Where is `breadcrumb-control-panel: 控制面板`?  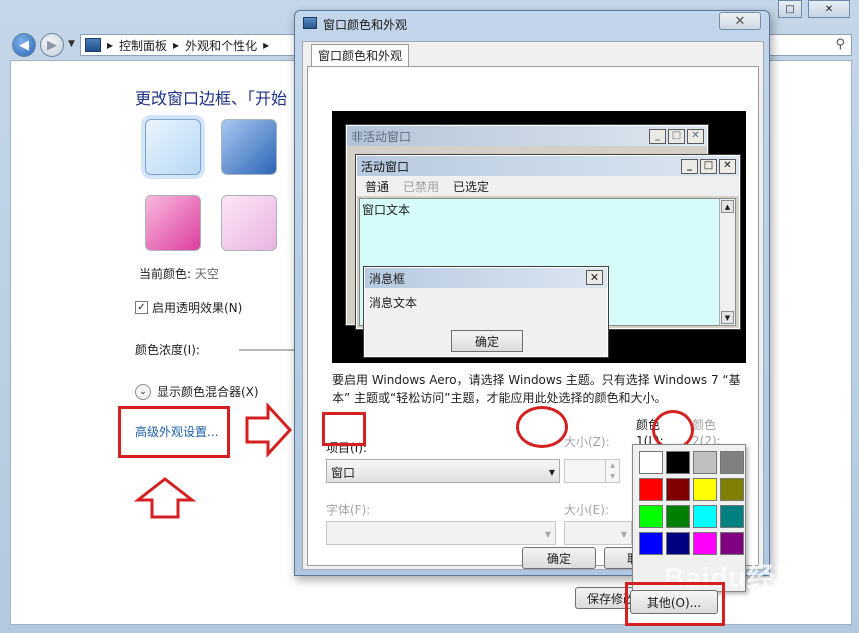 breadcrumb-control-panel: 控制面板 is located at coordinates (143, 45).